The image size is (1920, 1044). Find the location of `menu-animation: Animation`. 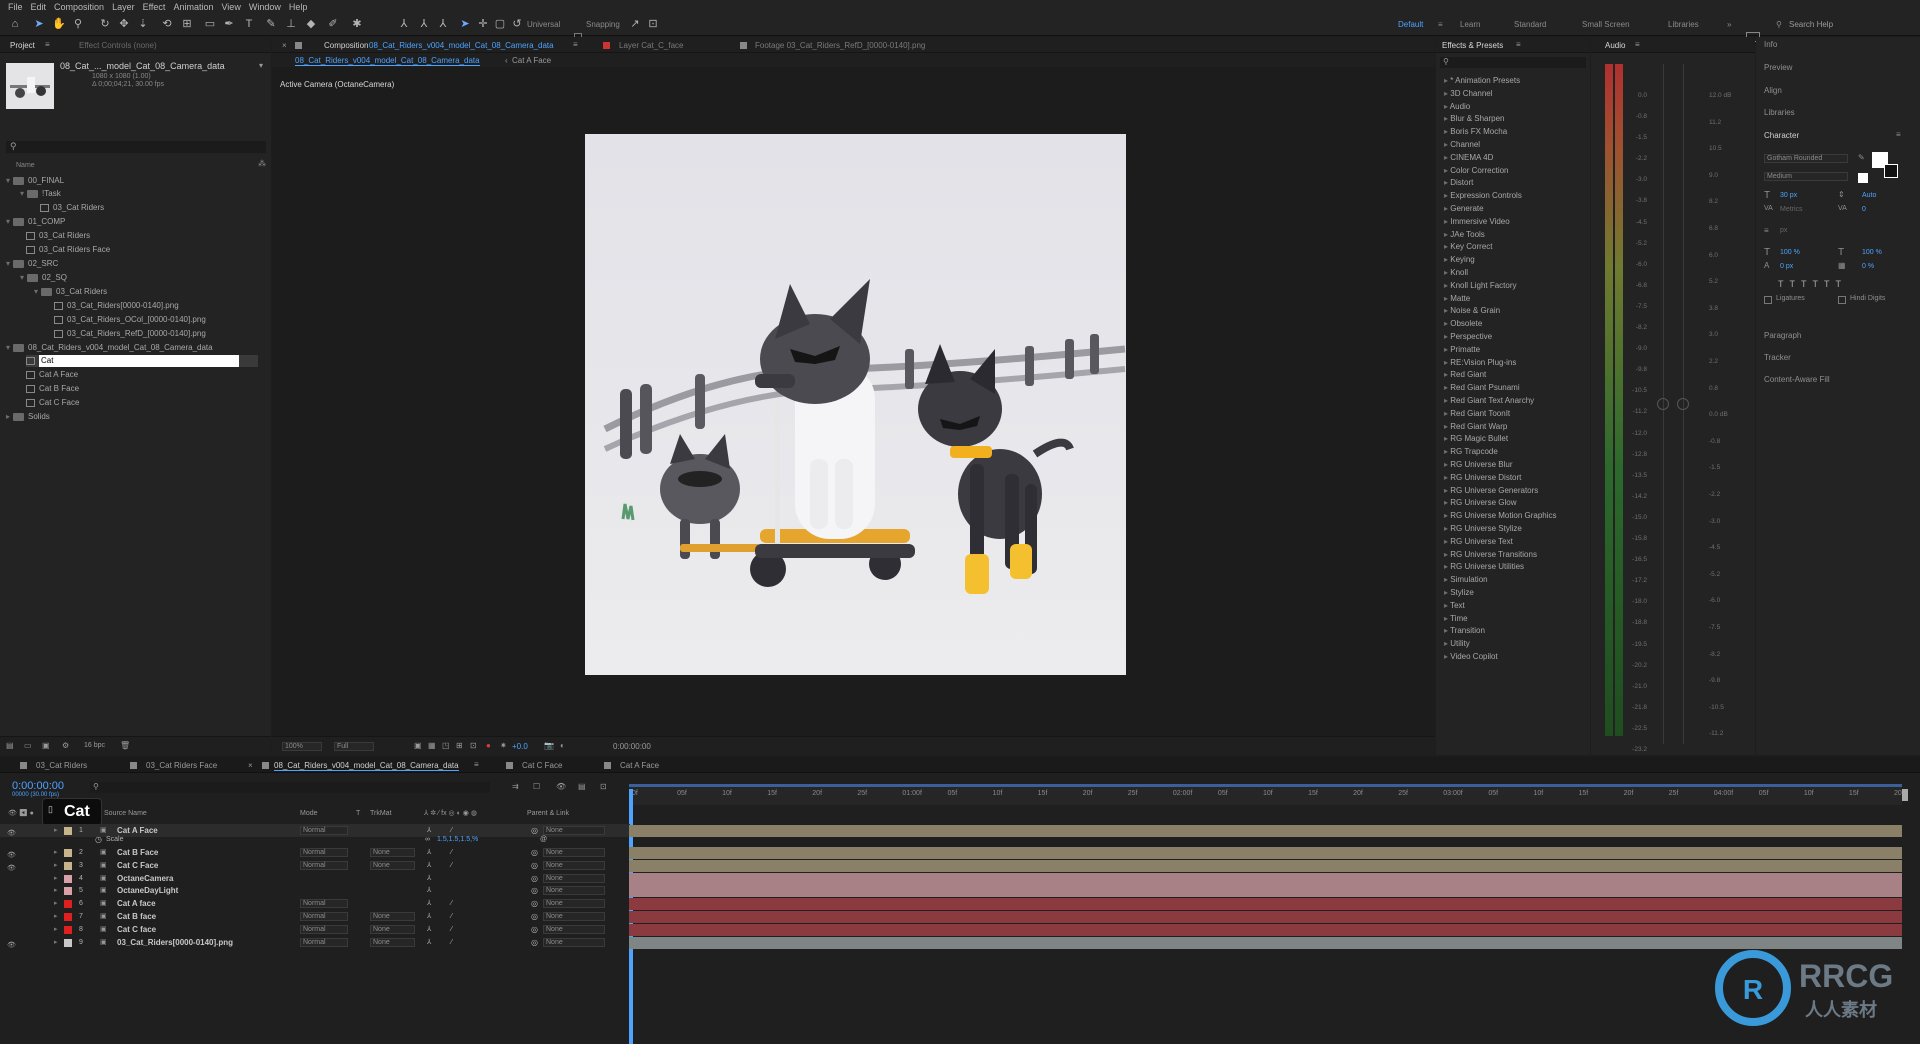

menu-animation: Animation is located at coordinates (193, 7).